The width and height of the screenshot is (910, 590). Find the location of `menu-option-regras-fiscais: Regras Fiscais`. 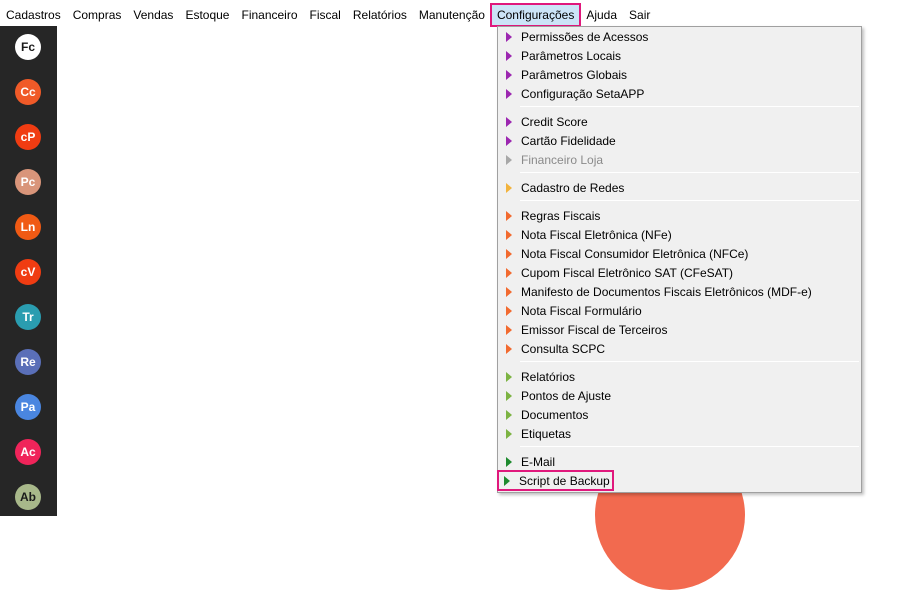

menu-option-regras-fiscais: Regras Fiscais is located at coordinates (679, 215).